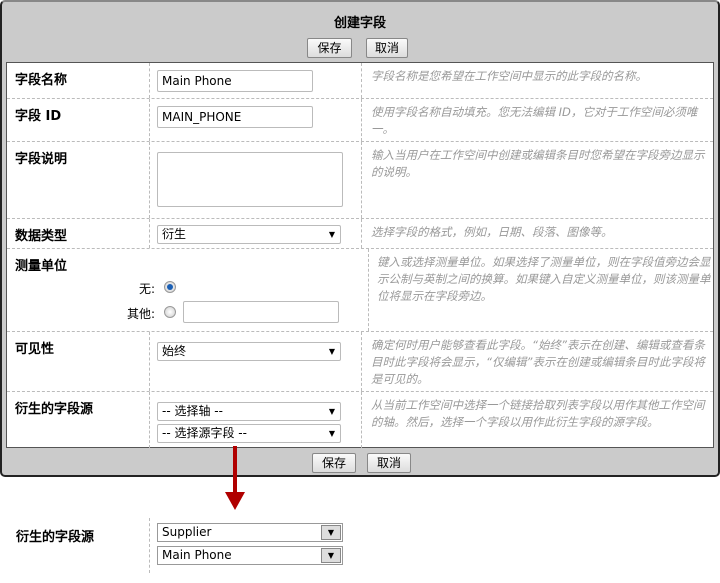 The height and width of the screenshot is (583, 720). What do you see at coordinates (41, 266) in the screenshot?
I see `unit-label: 测量单位` at bounding box center [41, 266].